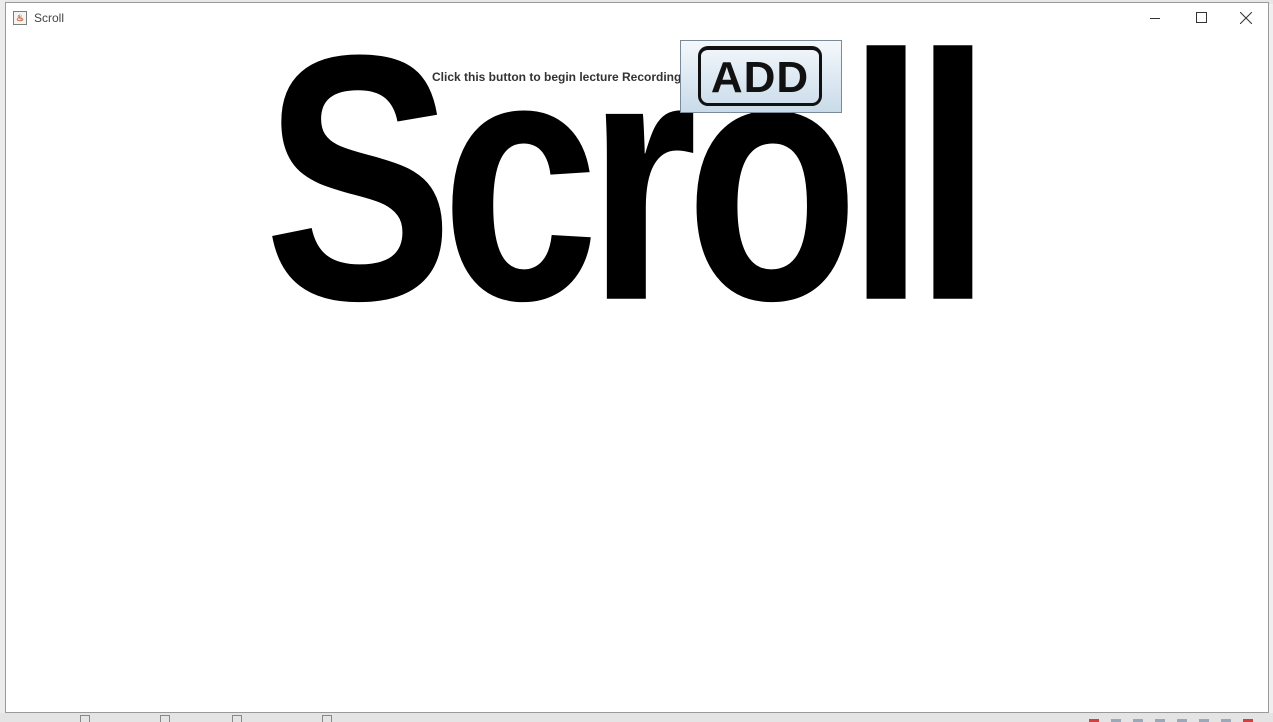 The width and height of the screenshot is (1273, 722). I want to click on close-icon, so click(1246, 18).